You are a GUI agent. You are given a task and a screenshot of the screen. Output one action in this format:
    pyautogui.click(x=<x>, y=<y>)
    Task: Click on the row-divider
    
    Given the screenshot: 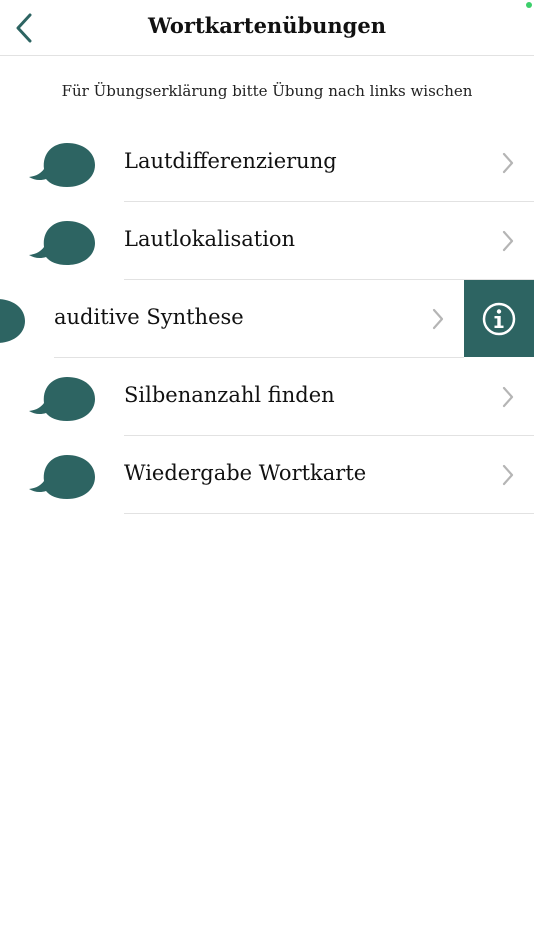 What is the action you would take?
    pyautogui.click(x=329, y=513)
    